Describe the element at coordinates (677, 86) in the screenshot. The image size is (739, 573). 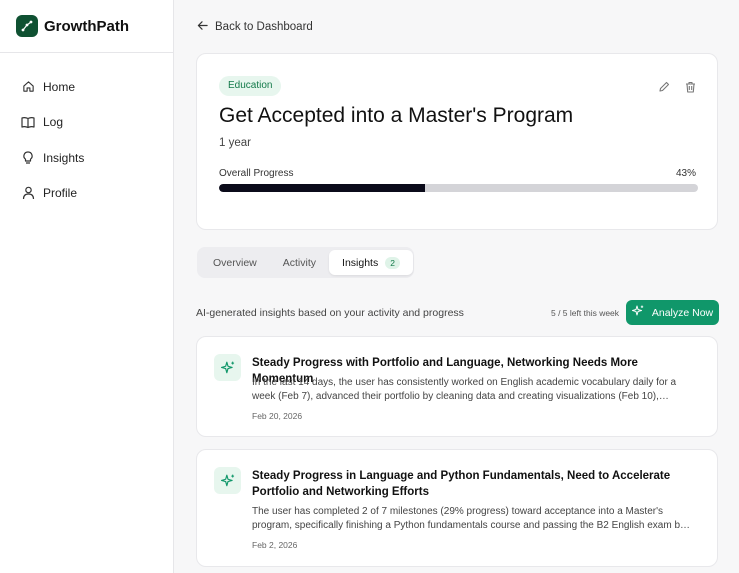
I see `goal-actions` at that location.